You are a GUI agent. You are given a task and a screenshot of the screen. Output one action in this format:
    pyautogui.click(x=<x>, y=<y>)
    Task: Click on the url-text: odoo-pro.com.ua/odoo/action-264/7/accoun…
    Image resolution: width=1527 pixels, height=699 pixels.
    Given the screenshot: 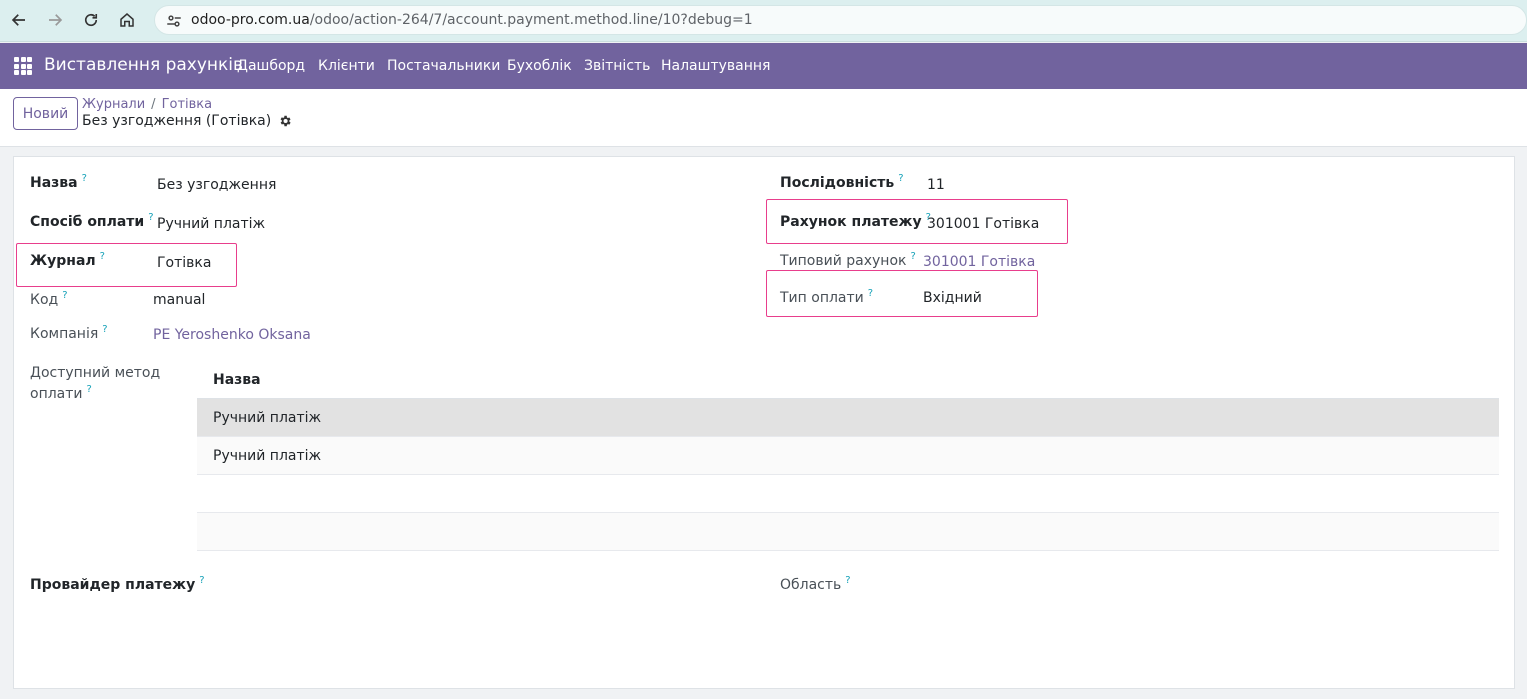 What is the action you would take?
    pyautogui.click(x=472, y=20)
    